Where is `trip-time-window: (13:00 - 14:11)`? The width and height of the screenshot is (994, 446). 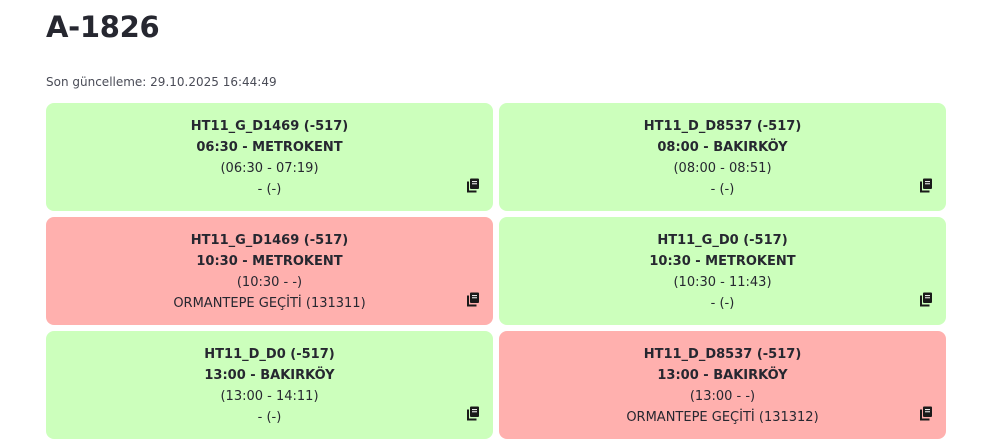
trip-time-window: (13:00 - 14:11) is located at coordinates (269, 396).